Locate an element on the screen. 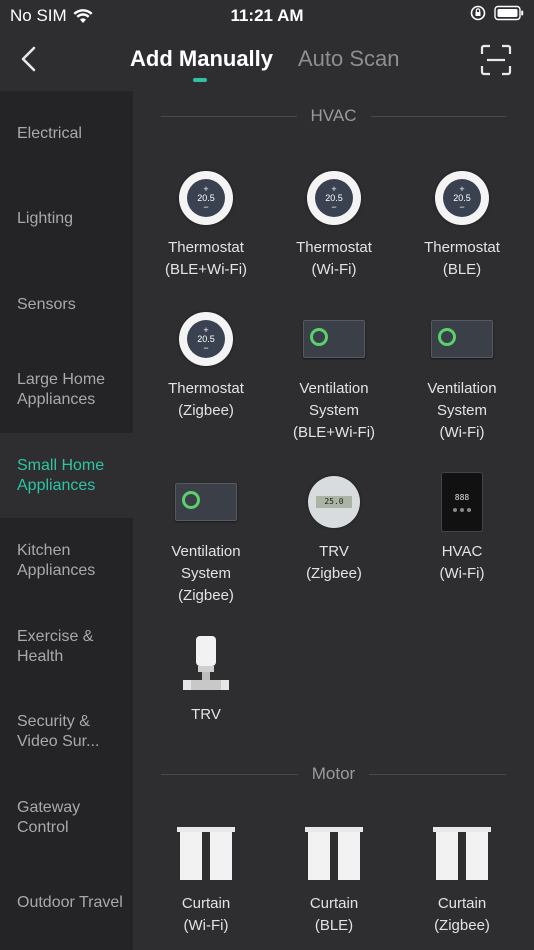 The image size is (534, 950). sidebar-item-outdoor-travel: Outdoor Travel is located at coordinates (66, 902).